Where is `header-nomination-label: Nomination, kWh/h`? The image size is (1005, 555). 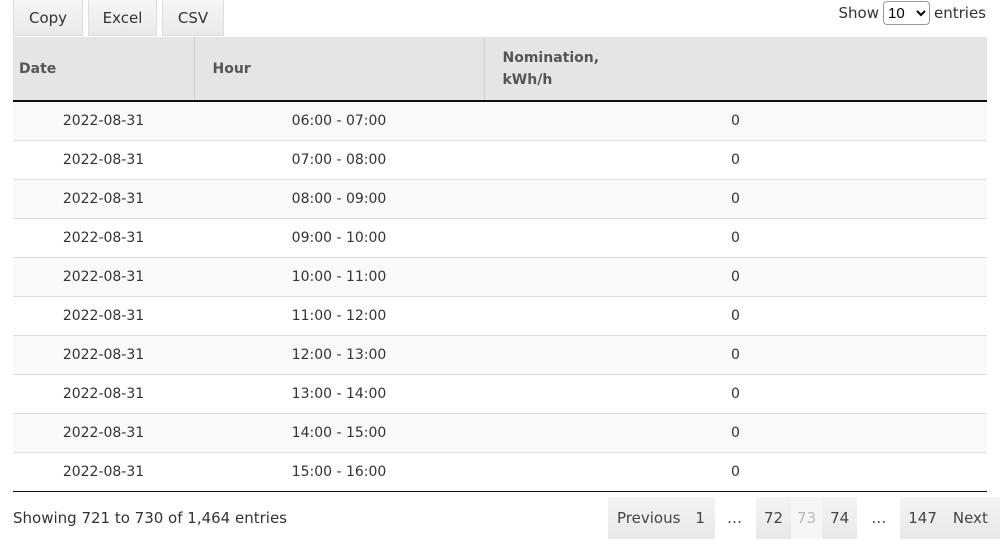 header-nomination-label: Nomination, kWh/h is located at coordinates (551, 68).